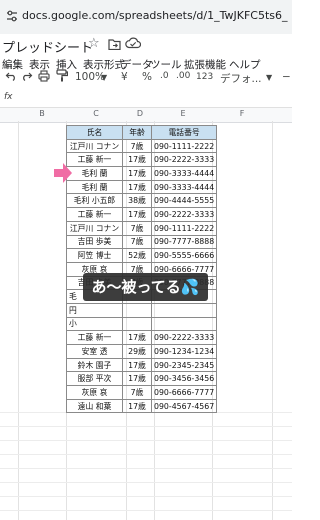 This screenshot has height=520, width=320. I want to click on paint-format-icon, so click(62, 75).